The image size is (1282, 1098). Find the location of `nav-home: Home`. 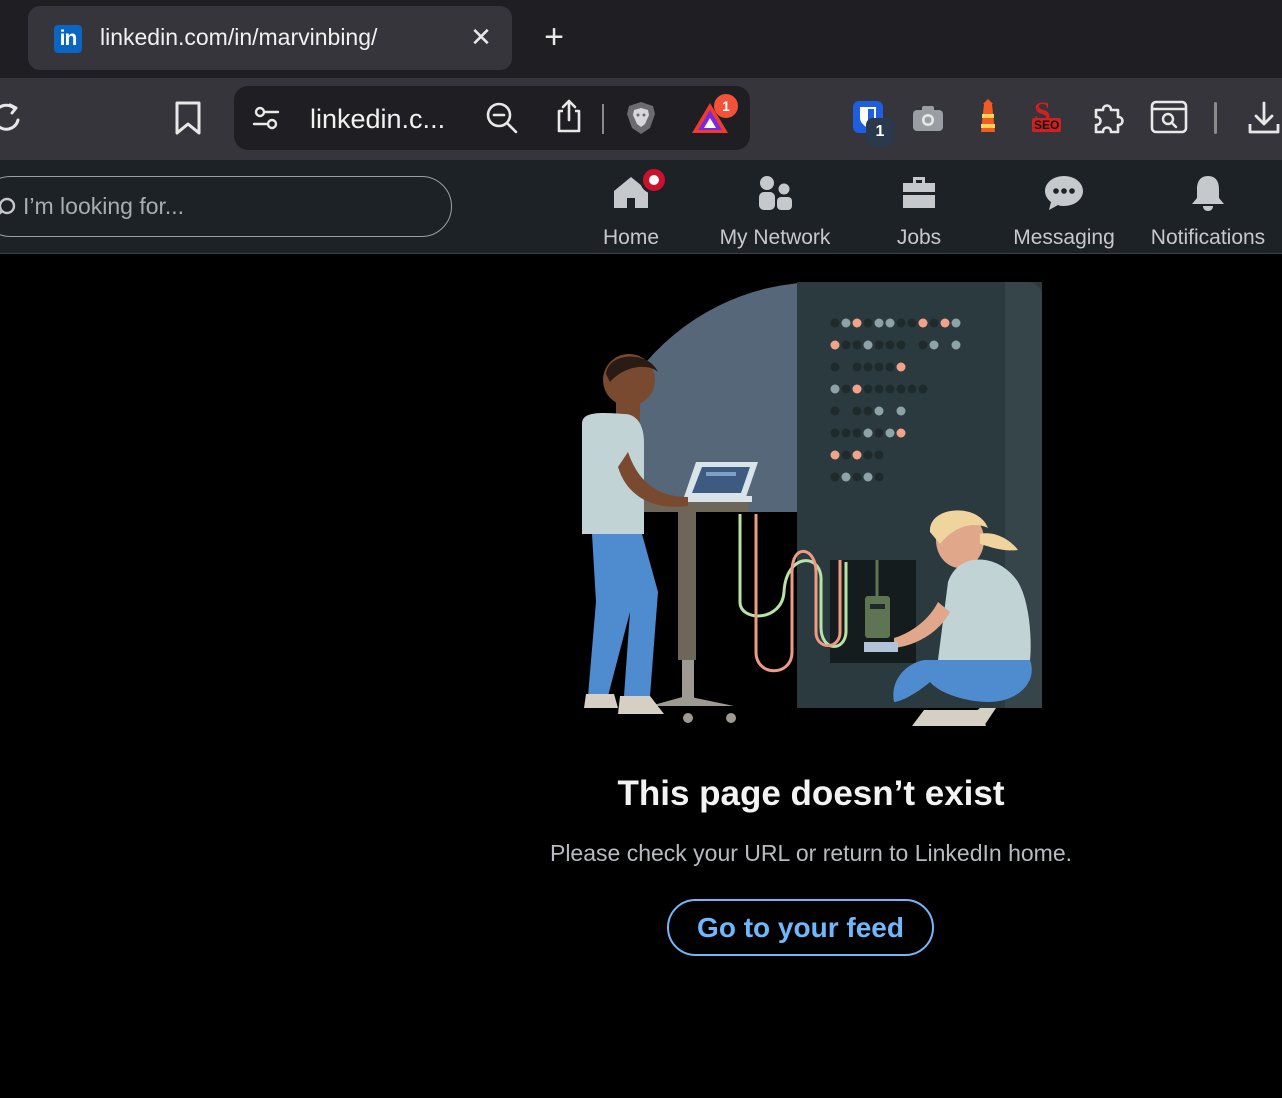

nav-home: Home is located at coordinates (631, 209).